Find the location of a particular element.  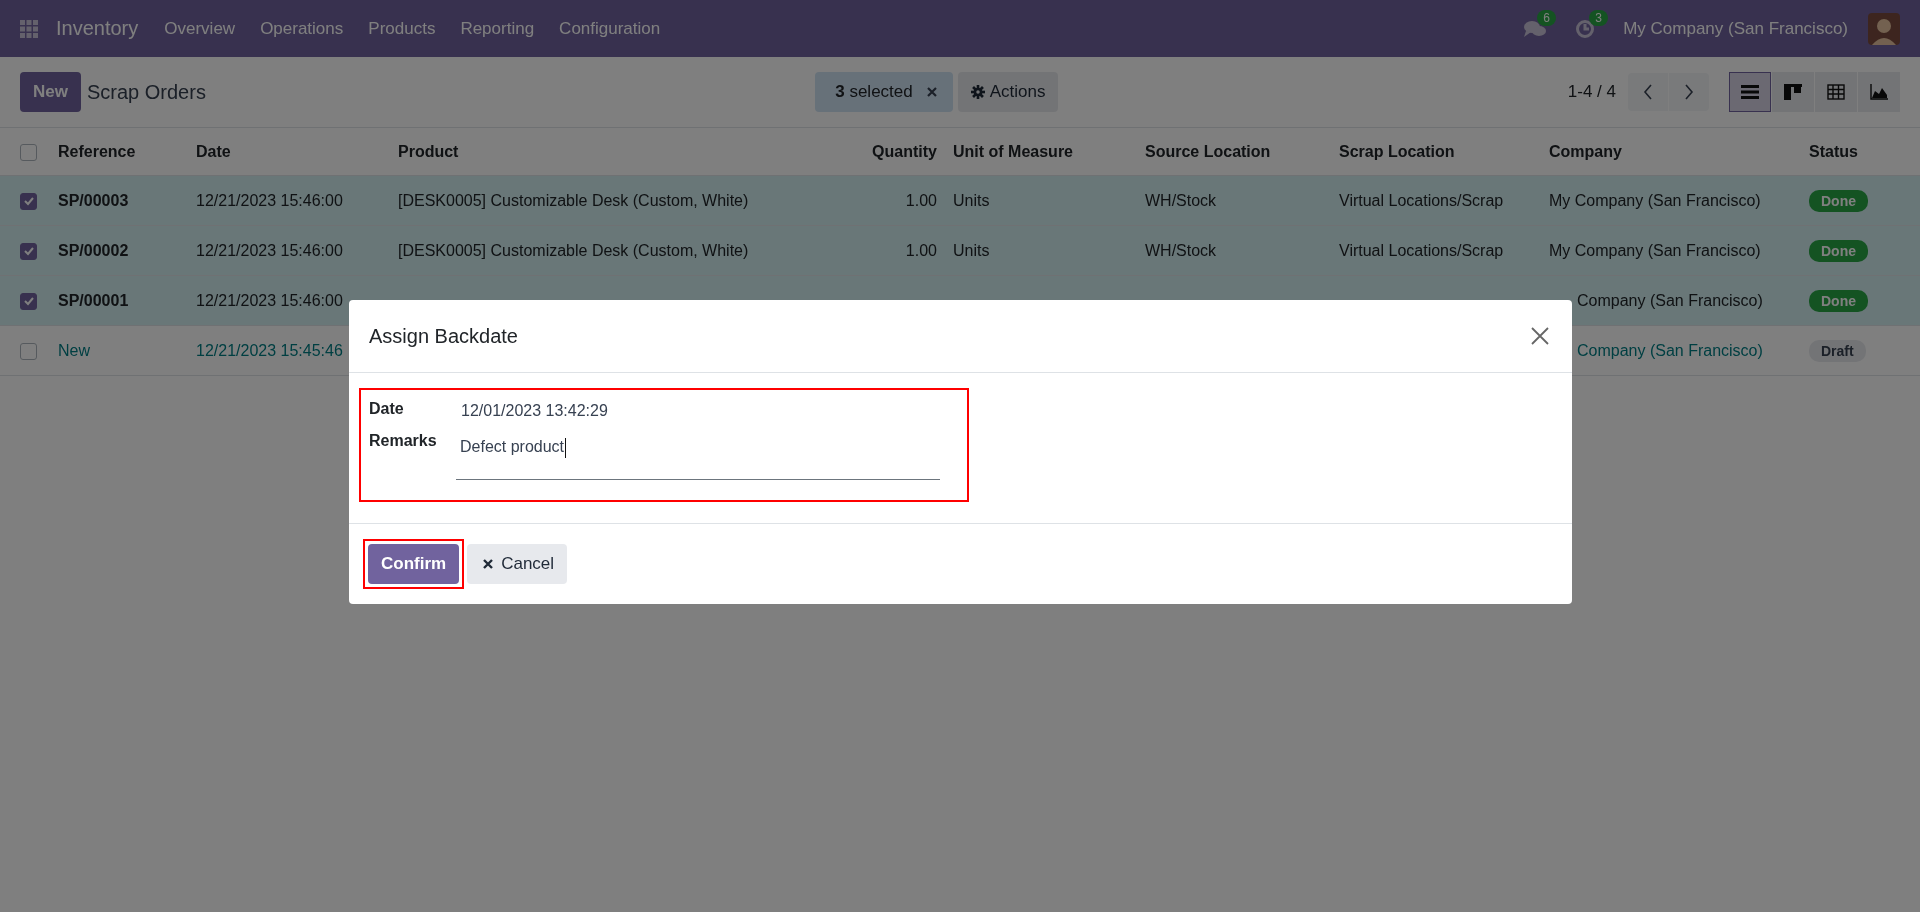

new-button: New is located at coordinates (50, 92).